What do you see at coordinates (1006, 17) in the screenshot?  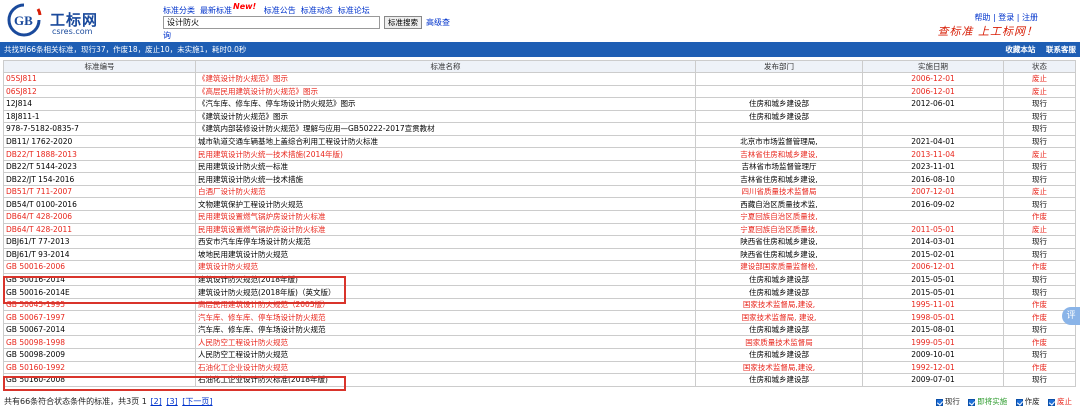 I see `account-links: 帮助 | 登录 | 注册` at bounding box center [1006, 17].